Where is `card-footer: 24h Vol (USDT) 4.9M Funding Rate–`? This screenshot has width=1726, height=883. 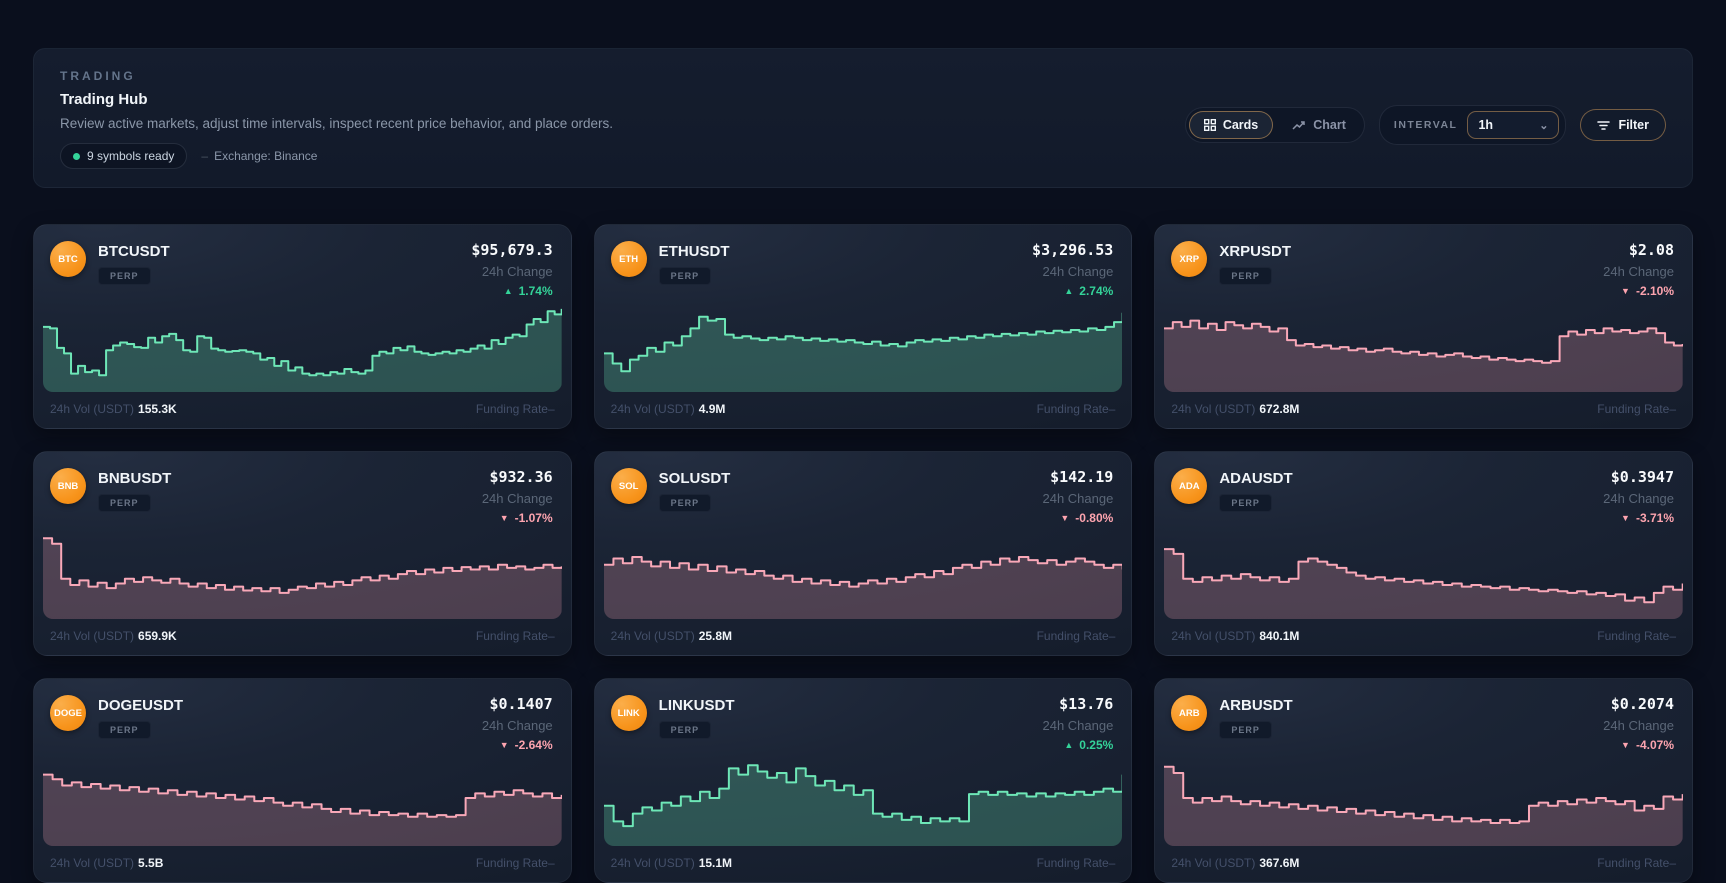
card-footer: 24h Vol (USDT) 4.9M Funding Rate– is located at coordinates (863, 415).